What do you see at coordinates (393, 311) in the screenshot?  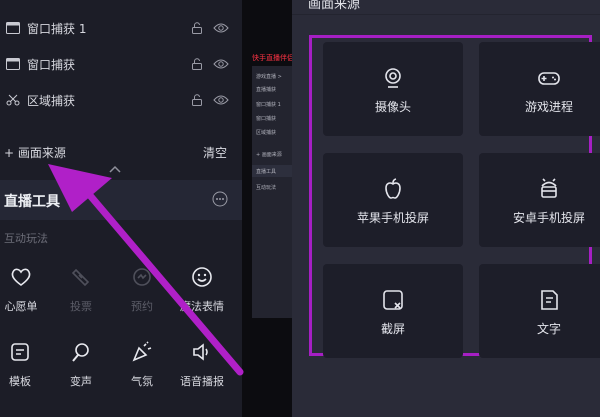 I see `card-screenshot: 截屏` at bounding box center [393, 311].